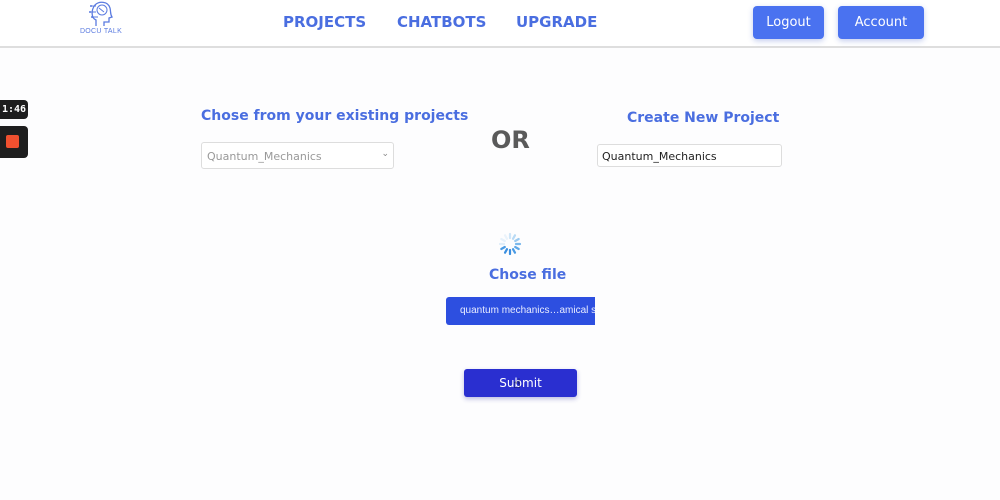 This screenshot has height=500, width=1000. I want to click on brain-head-icon, so click(101, 13).